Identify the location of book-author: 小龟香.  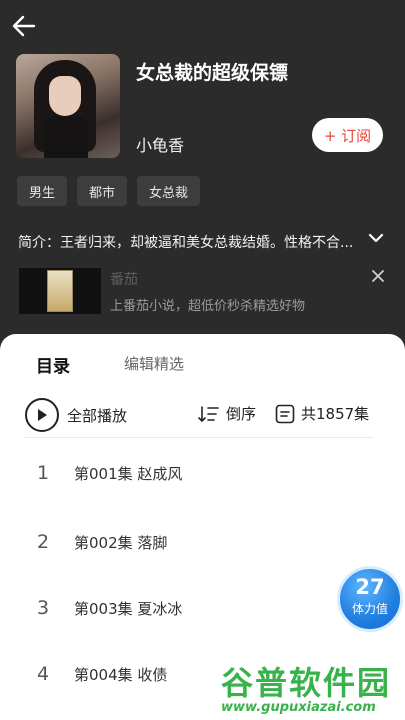
(160, 144).